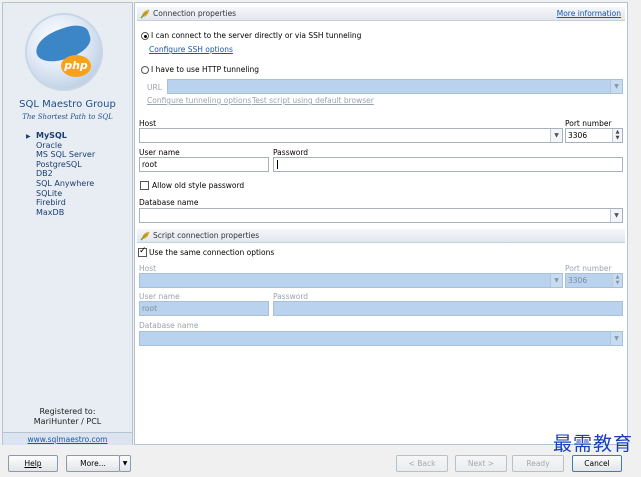 The height and width of the screenshot is (477, 641). I want to click on port-spinner: 3306 ▲ ▼, so click(594, 135).